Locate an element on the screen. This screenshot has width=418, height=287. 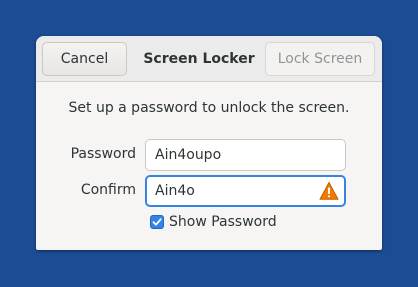
confirm-password-field: Ain4o is located at coordinates (245, 191).